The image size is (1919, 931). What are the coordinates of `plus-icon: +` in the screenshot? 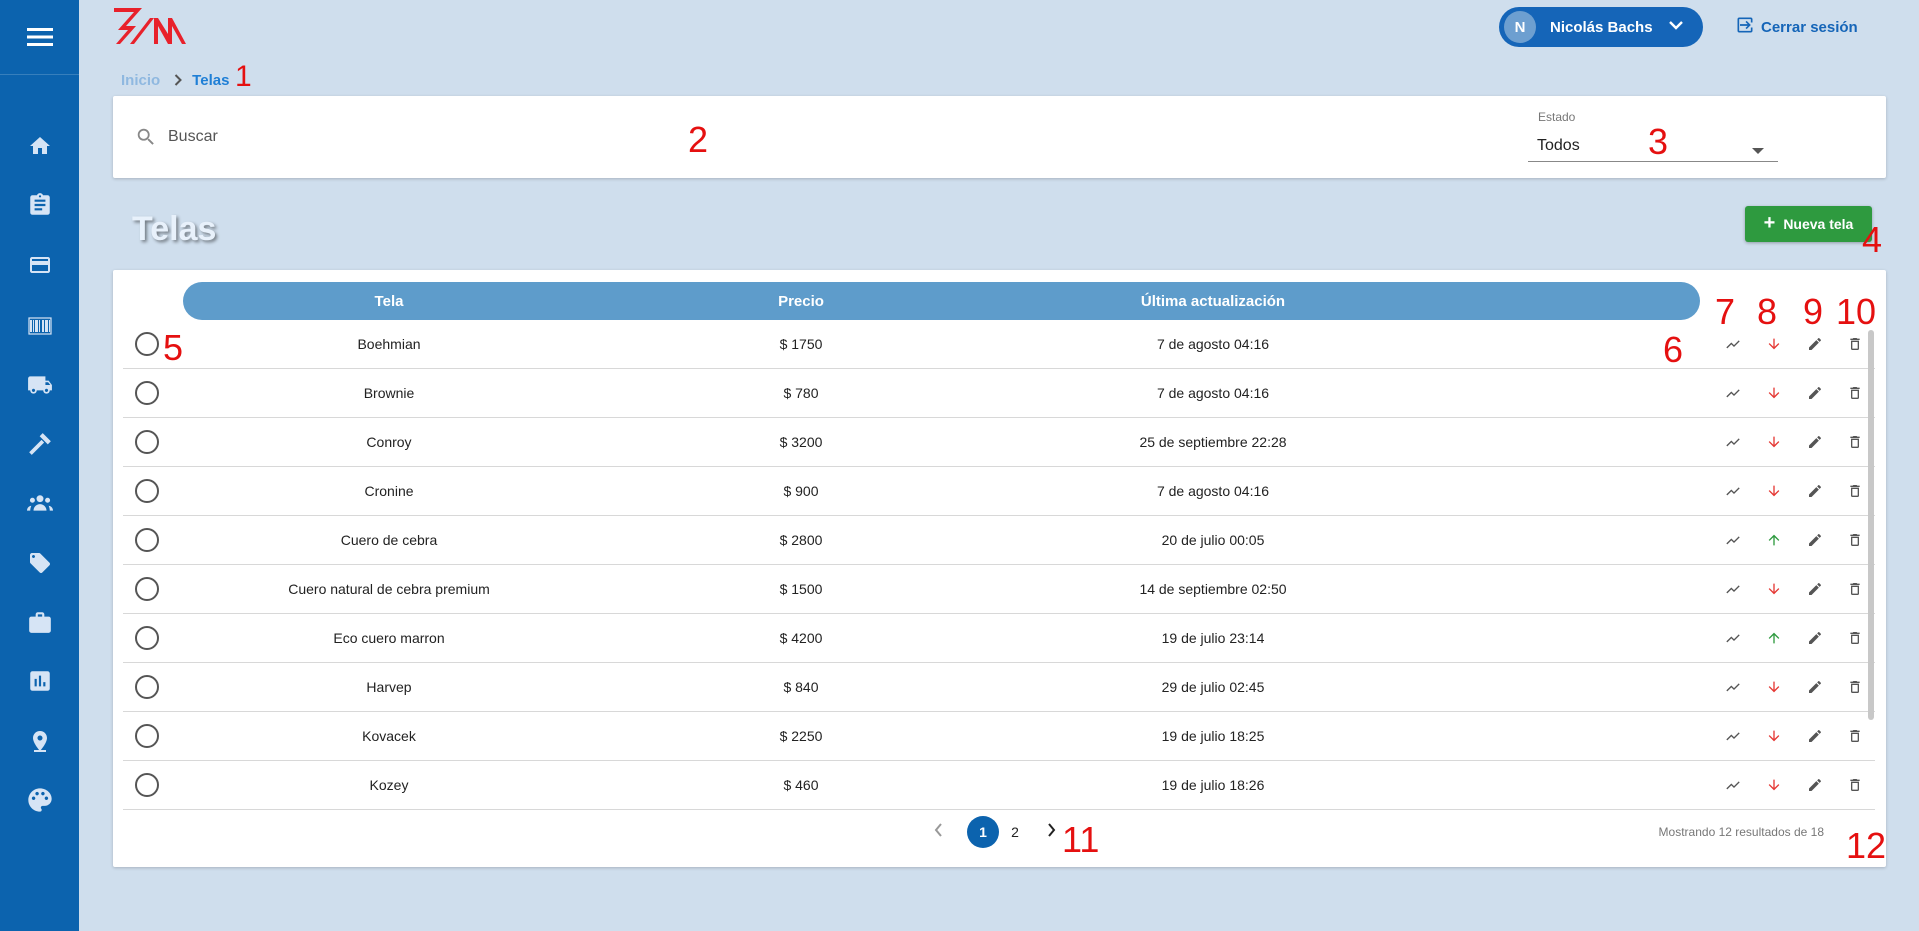 It's located at (1769, 222).